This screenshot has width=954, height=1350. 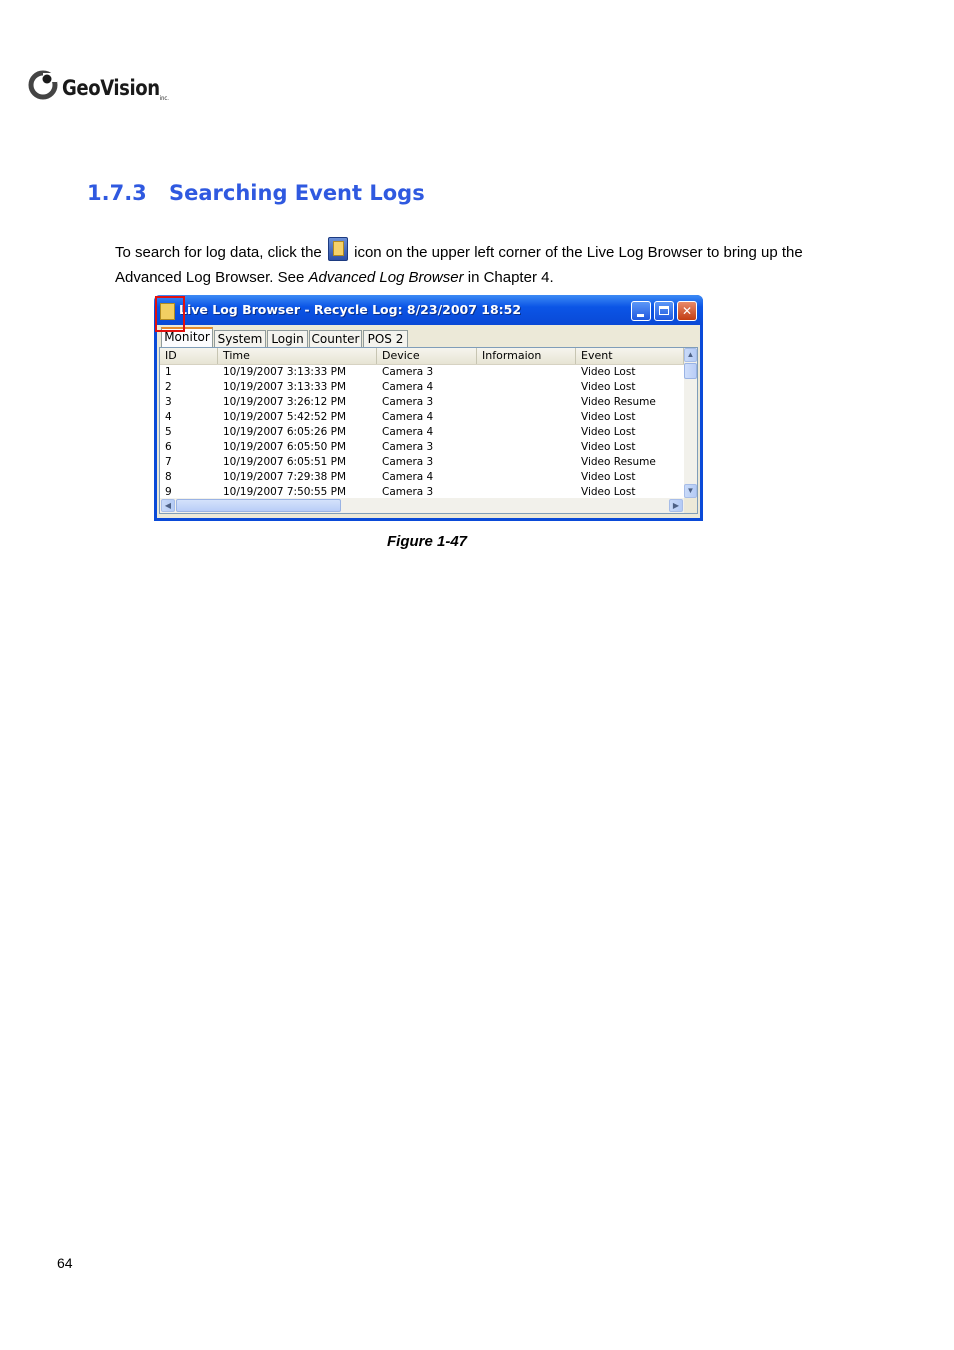 I want to click on cell-id: 2, so click(x=168, y=387).